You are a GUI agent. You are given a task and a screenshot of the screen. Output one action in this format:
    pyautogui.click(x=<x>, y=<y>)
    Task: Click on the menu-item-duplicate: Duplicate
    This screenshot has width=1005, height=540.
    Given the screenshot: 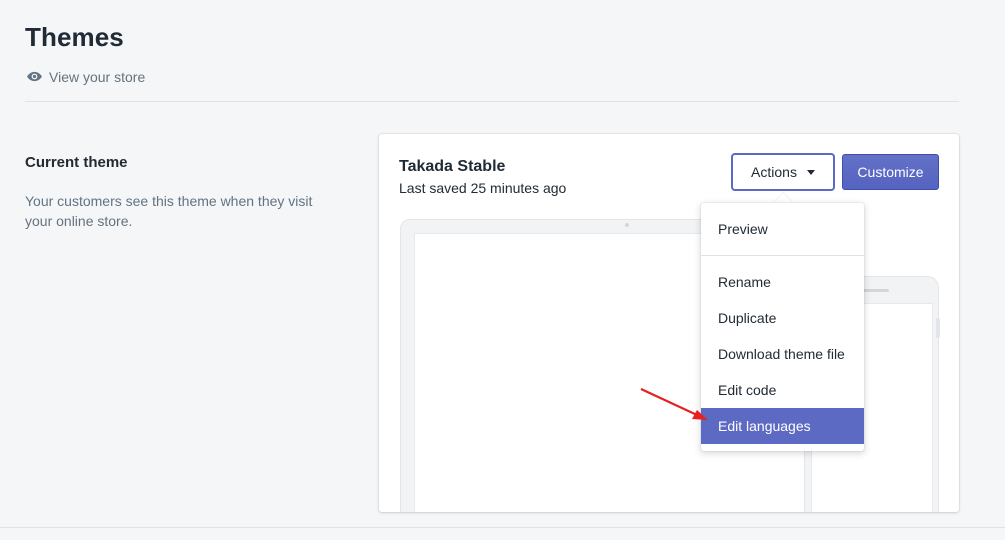 What is the action you would take?
    pyautogui.click(x=782, y=318)
    